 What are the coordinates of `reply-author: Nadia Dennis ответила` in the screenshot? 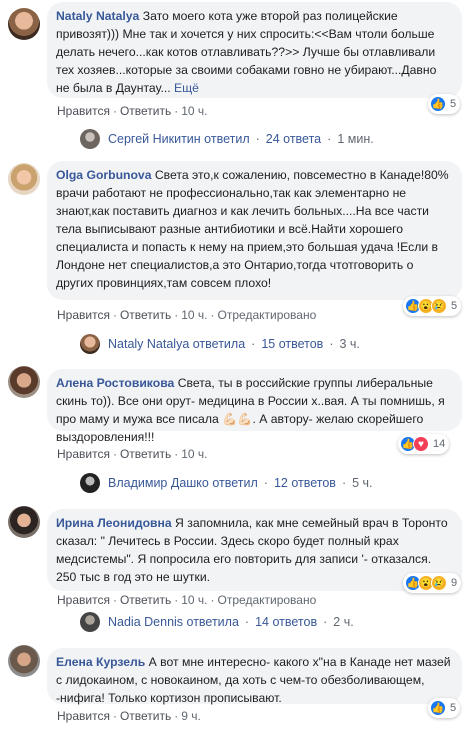 It's located at (173, 622).